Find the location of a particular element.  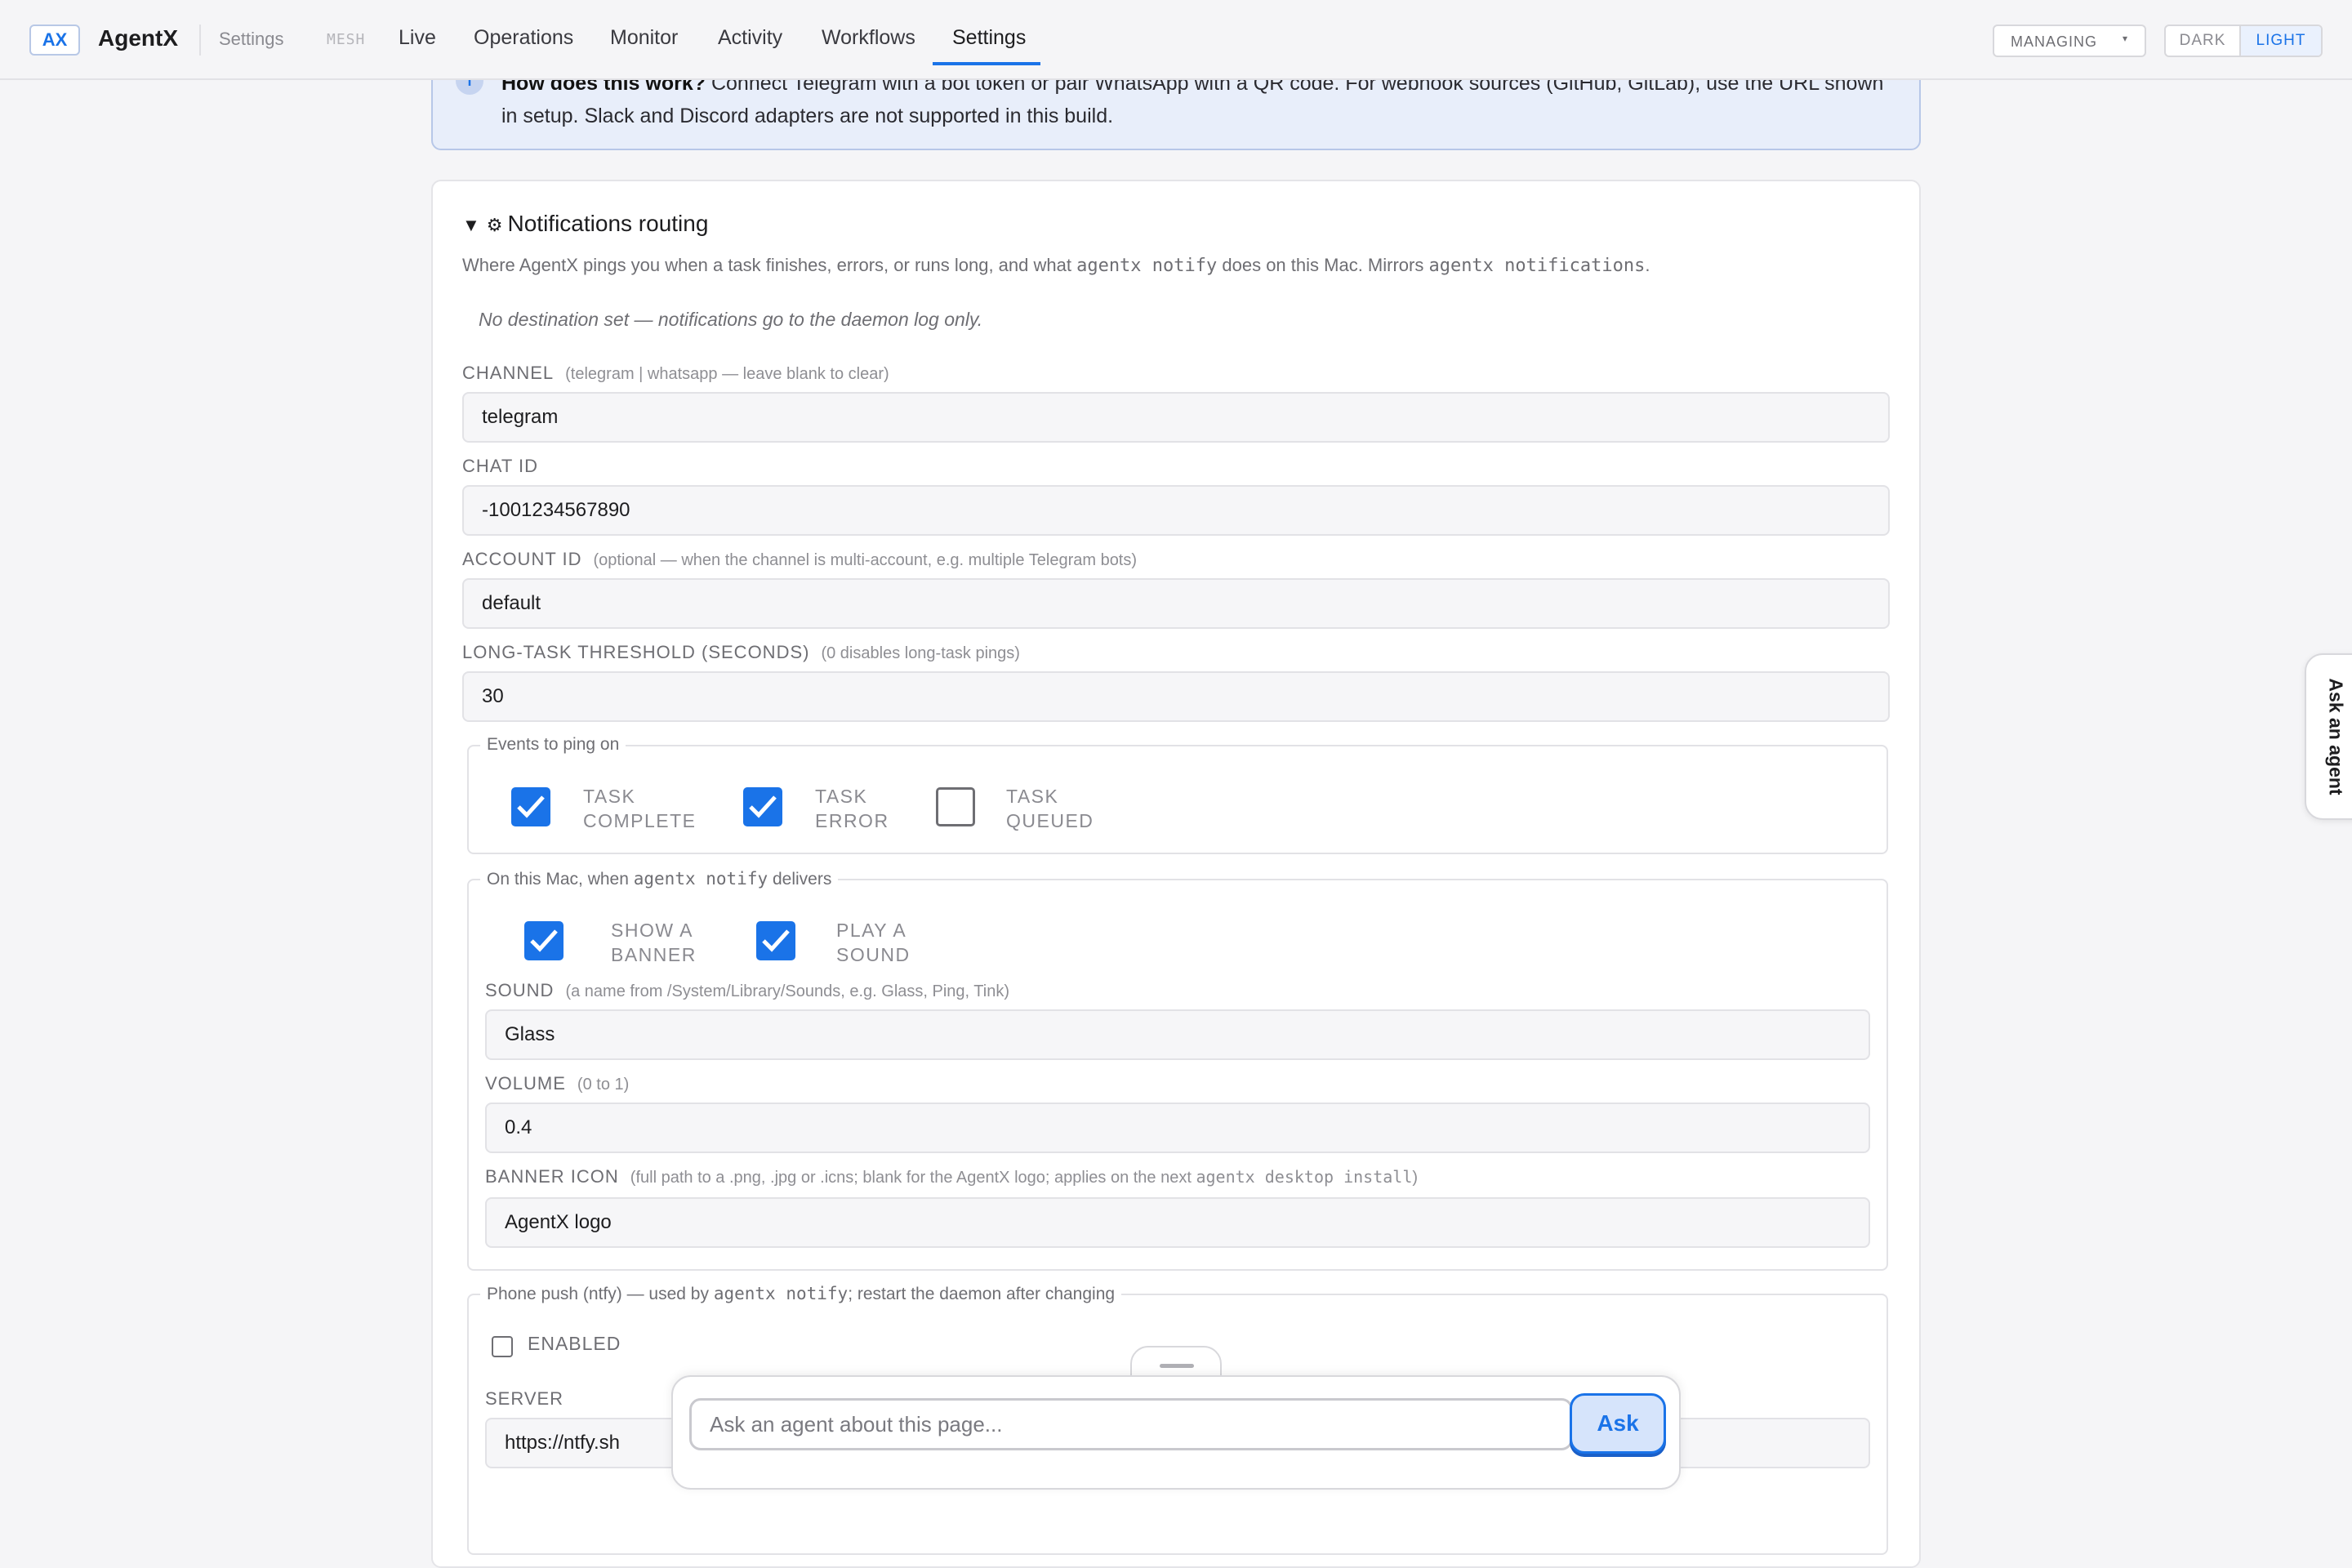

managing-dropdown: MANAGING ▾ is located at coordinates (2069, 40).